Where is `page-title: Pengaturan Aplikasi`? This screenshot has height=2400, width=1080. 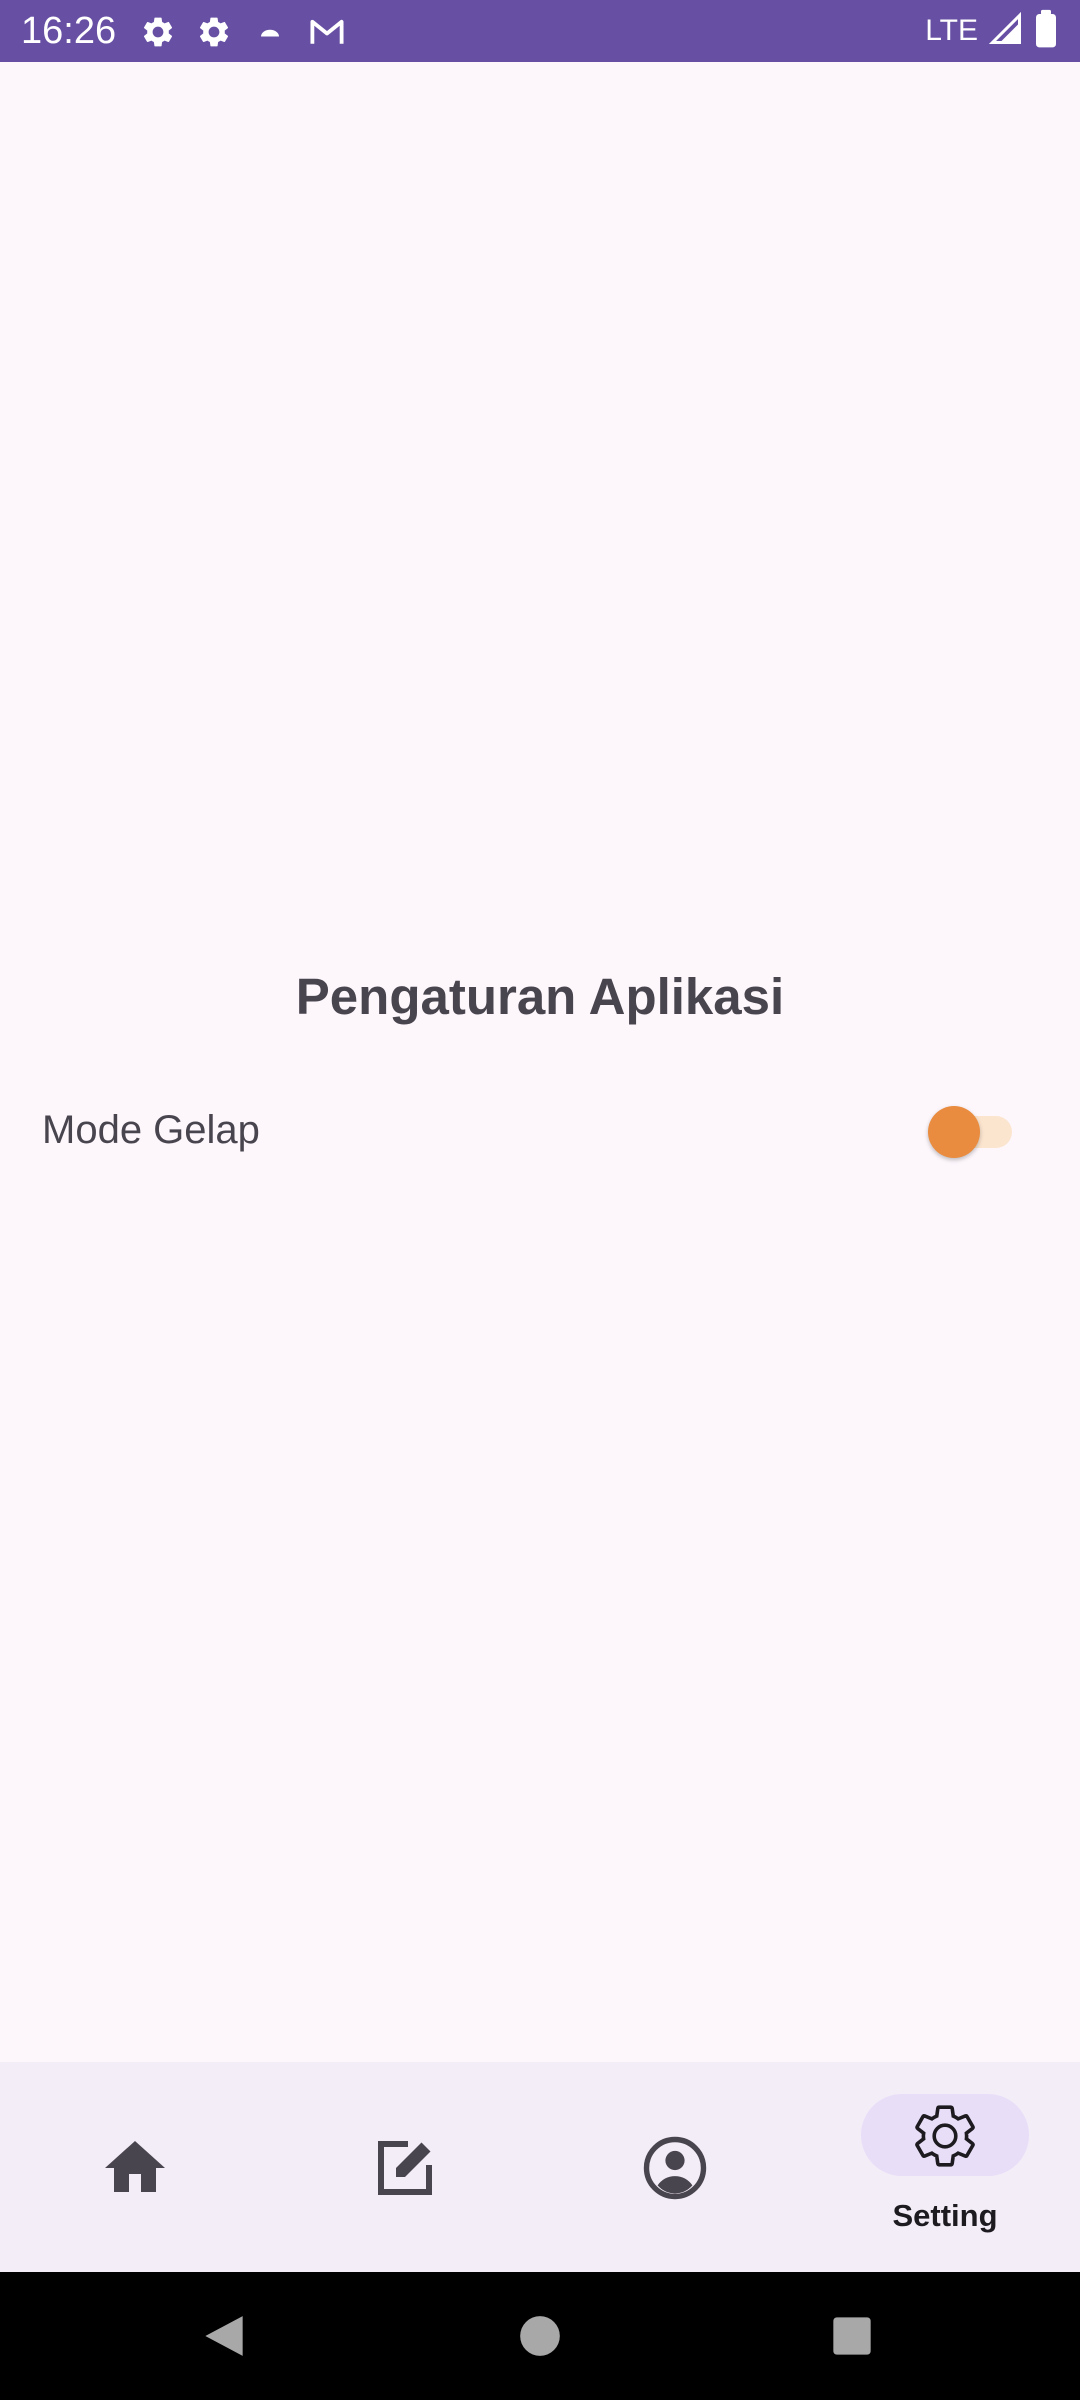
page-title: Pengaturan Aplikasi is located at coordinates (540, 996).